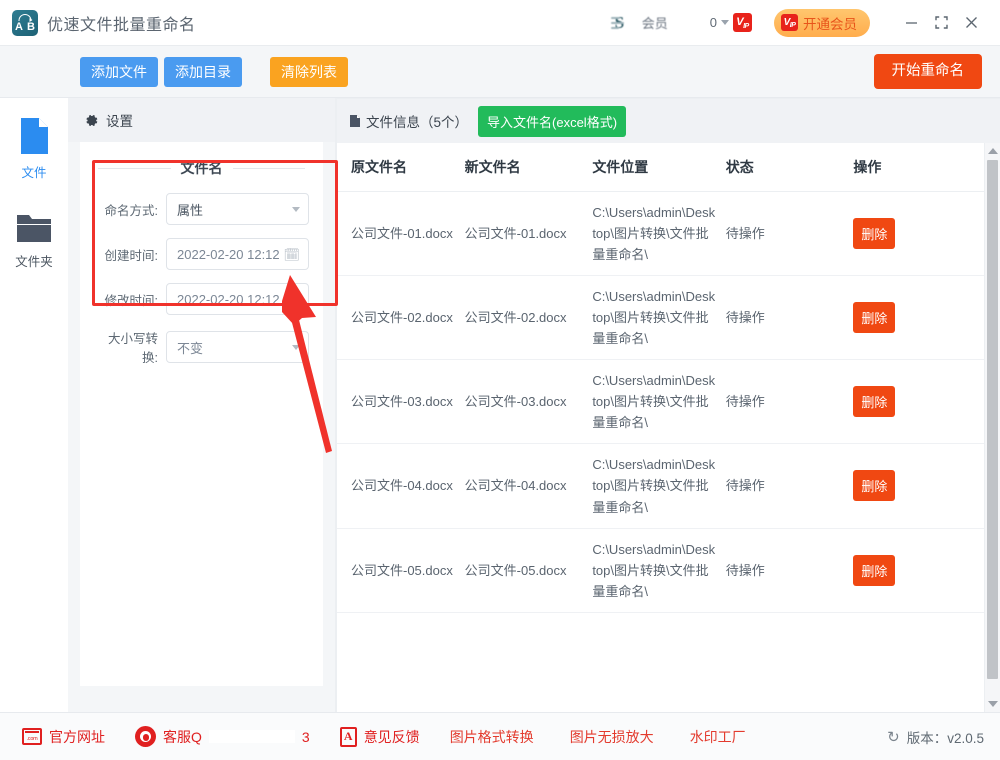 The height and width of the screenshot is (760, 1000). I want to click on sidebar: 文件 文件夹, so click(34, 405).